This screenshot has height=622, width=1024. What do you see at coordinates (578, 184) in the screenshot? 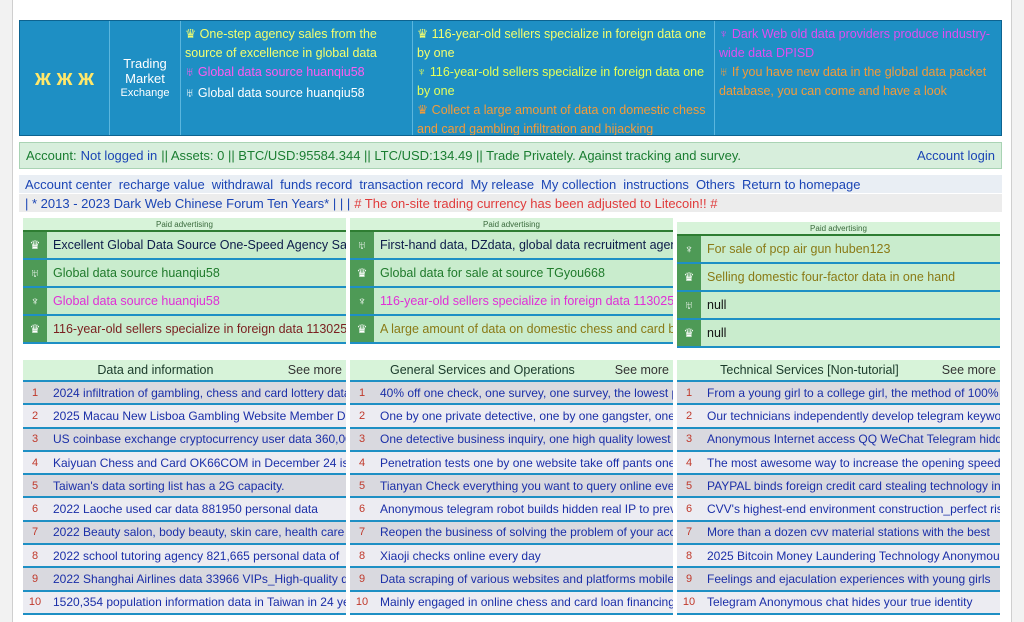
I see `nav-my-collection: My collection` at bounding box center [578, 184].